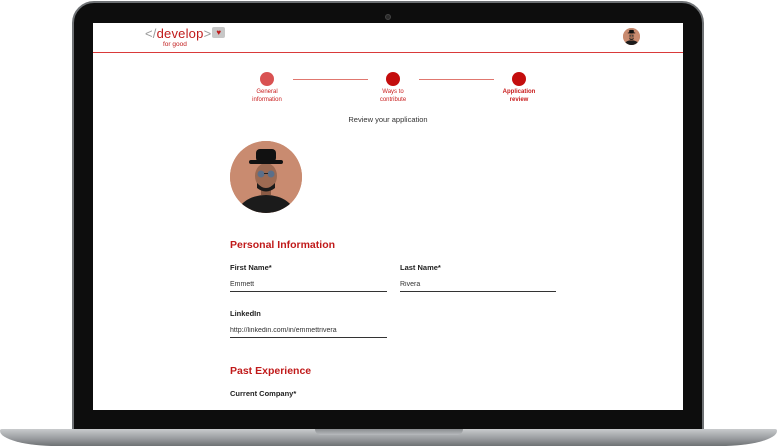 The width and height of the screenshot is (777, 447). What do you see at coordinates (388, 38) in the screenshot?
I see `app-header: </develop> ♥ for good` at bounding box center [388, 38].